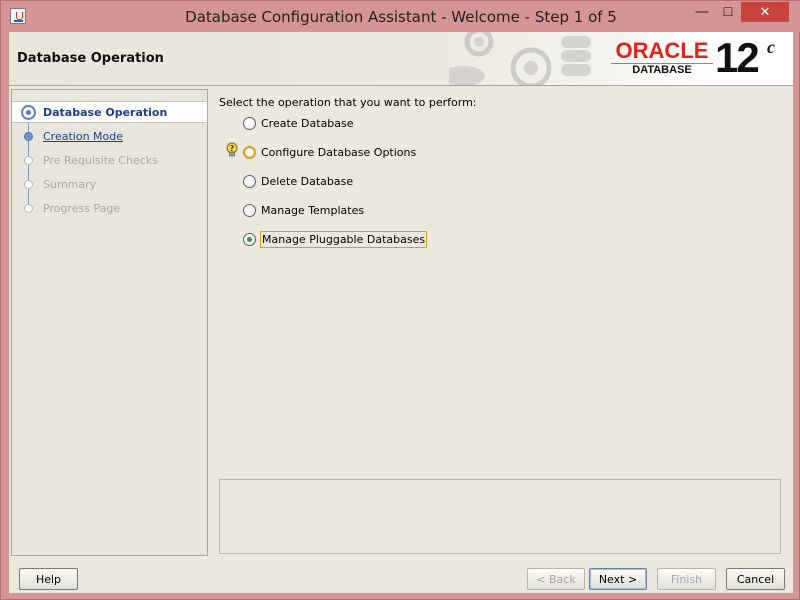 This screenshot has width=800, height=600. I want to click on header-banner: Database Operation ORACLE DATABASE 12 c, so click(401, 59).